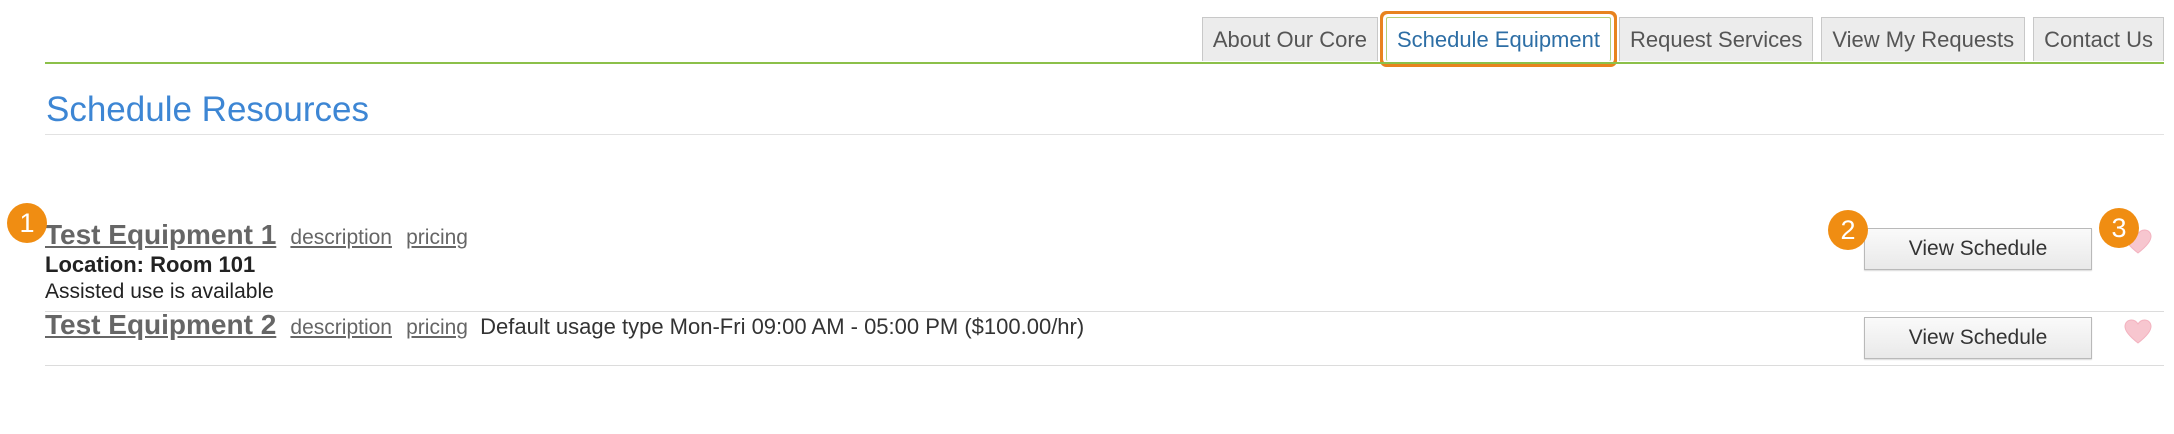 Image resolution: width=2174 pixels, height=434 pixels. Describe the element at coordinates (2119, 228) in the screenshot. I see `callout-badge: 3` at that location.